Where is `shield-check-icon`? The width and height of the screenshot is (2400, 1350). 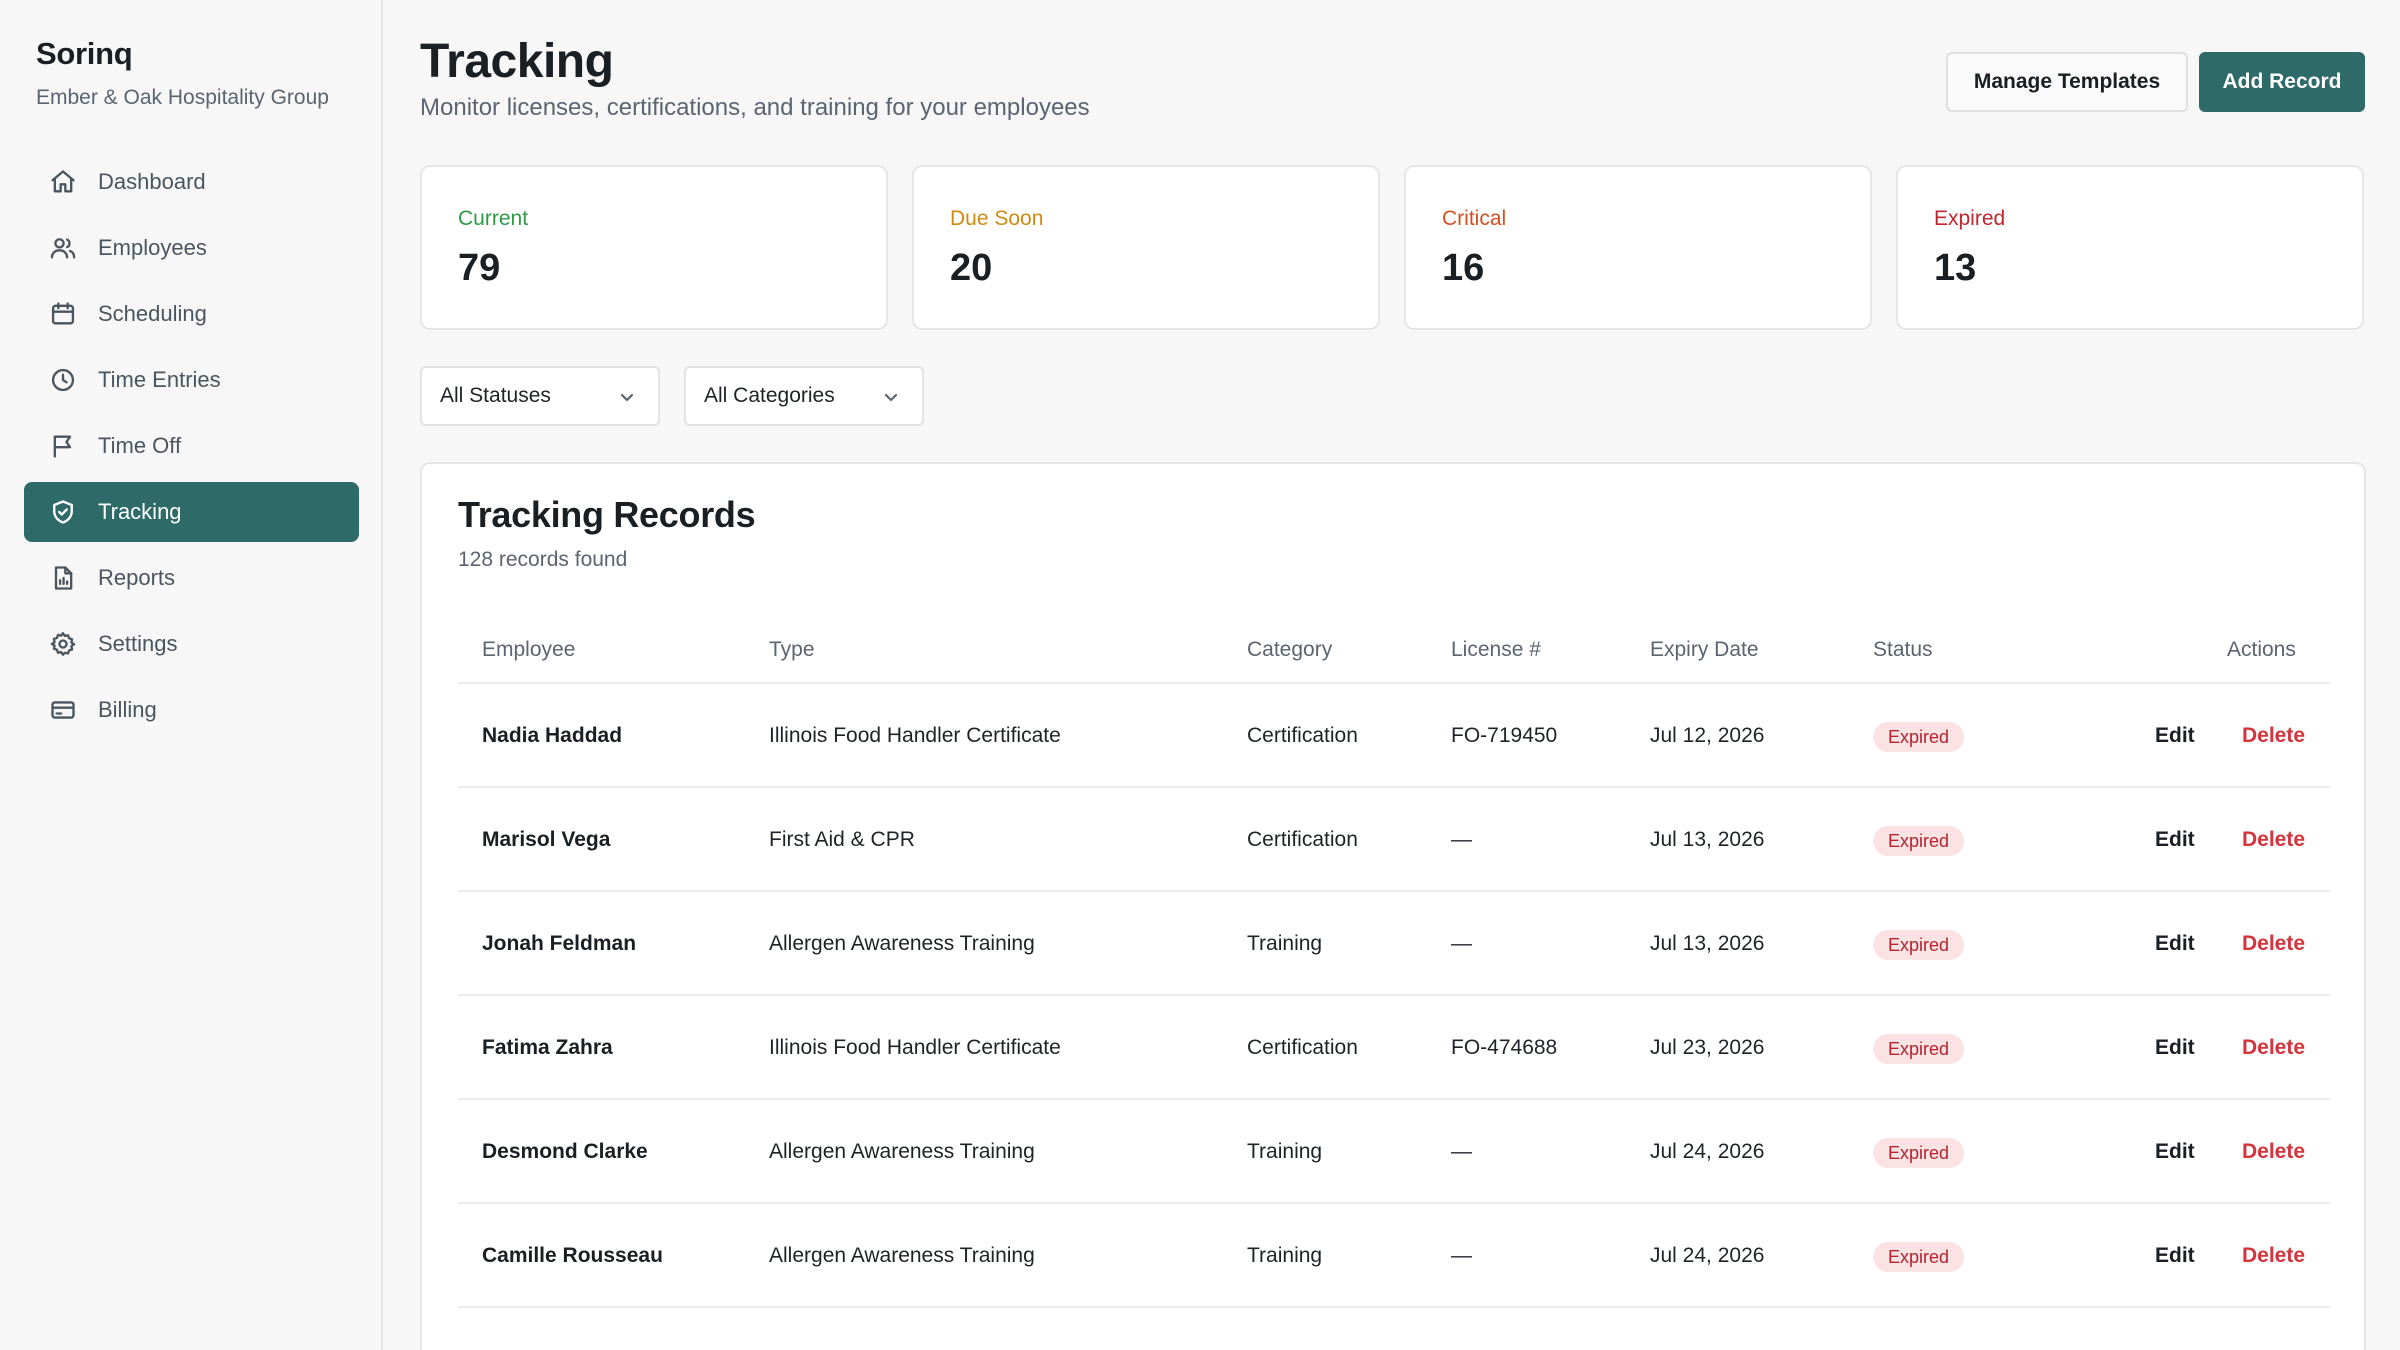 shield-check-icon is located at coordinates (63, 512).